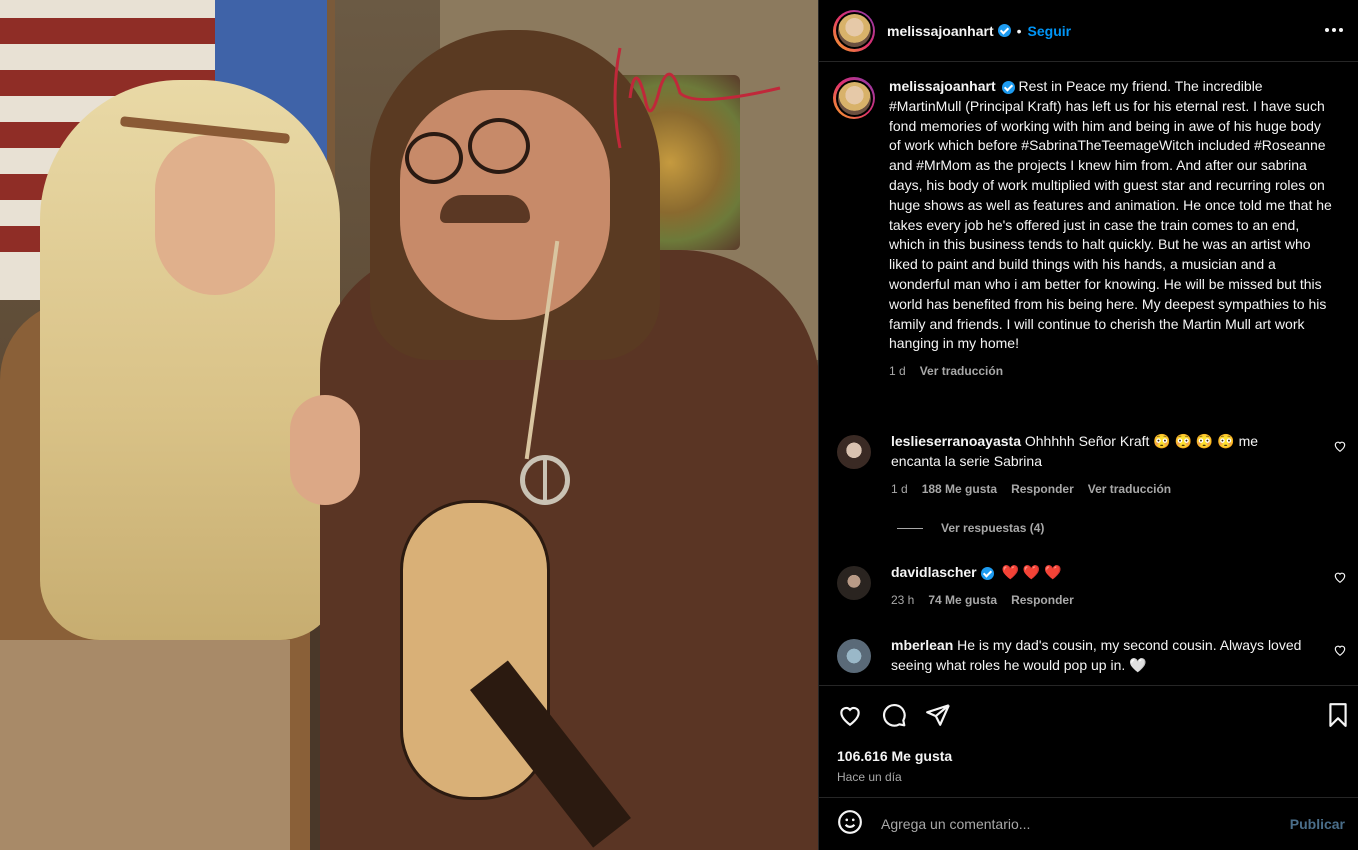 The width and height of the screenshot is (1358, 850). Describe the element at coordinates (697, 98) in the screenshot. I see `autograph-signature` at that location.